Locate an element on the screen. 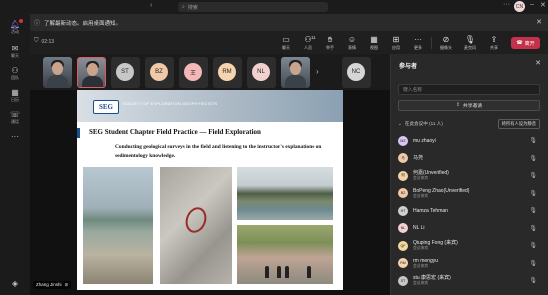 The height and width of the screenshot is (295, 548). teams-icon: ⚇ is located at coordinates (15, 70).